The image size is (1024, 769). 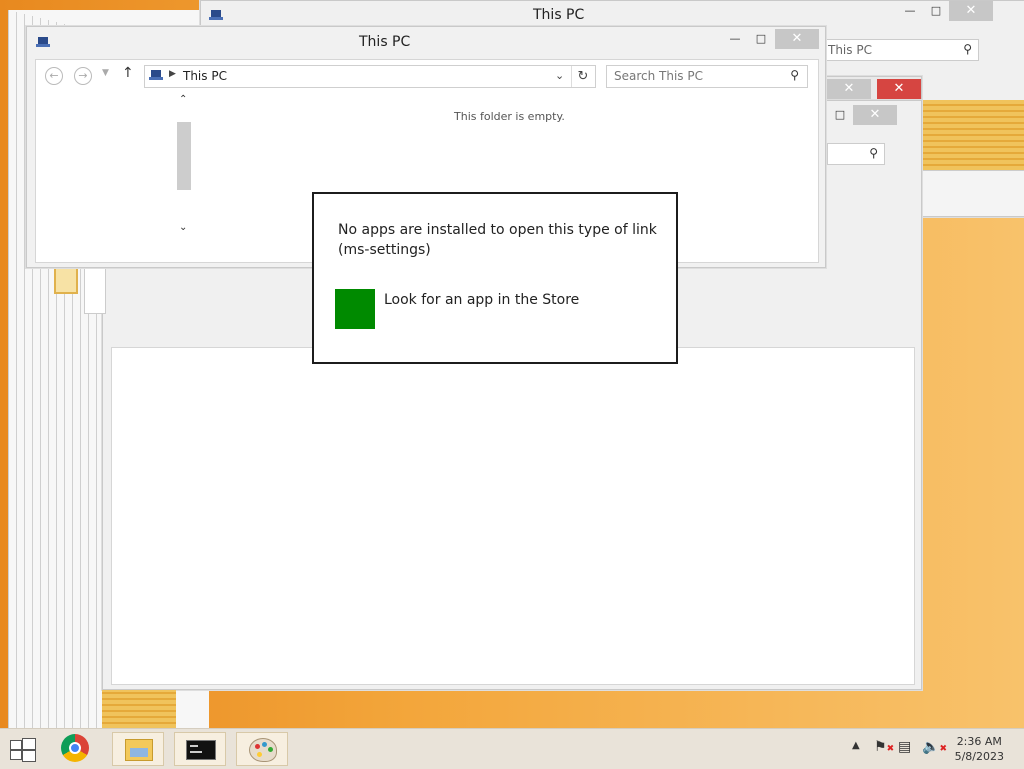 I want to click on network-icon: ▤, so click(x=904, y=747).